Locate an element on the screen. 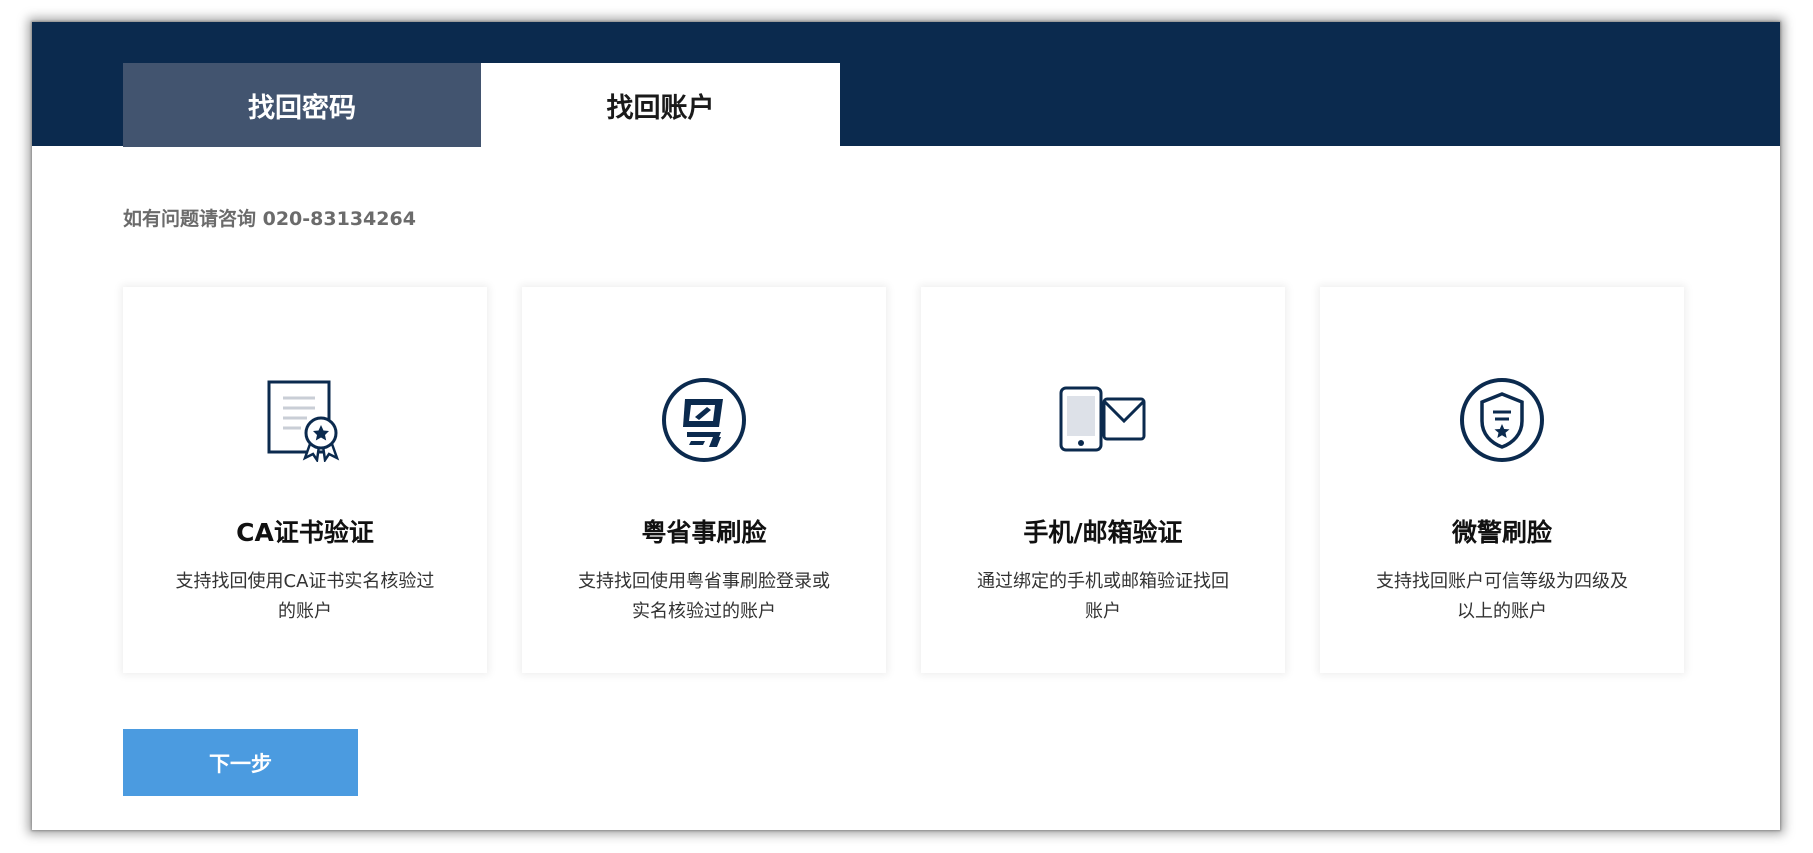 The height and width of the screenshot is (853, 1813). option-card-wei-jing: 微警刷脸 支持找回账户可信等级为四级及 以上的账户 is located at coordinates (1502, 480).